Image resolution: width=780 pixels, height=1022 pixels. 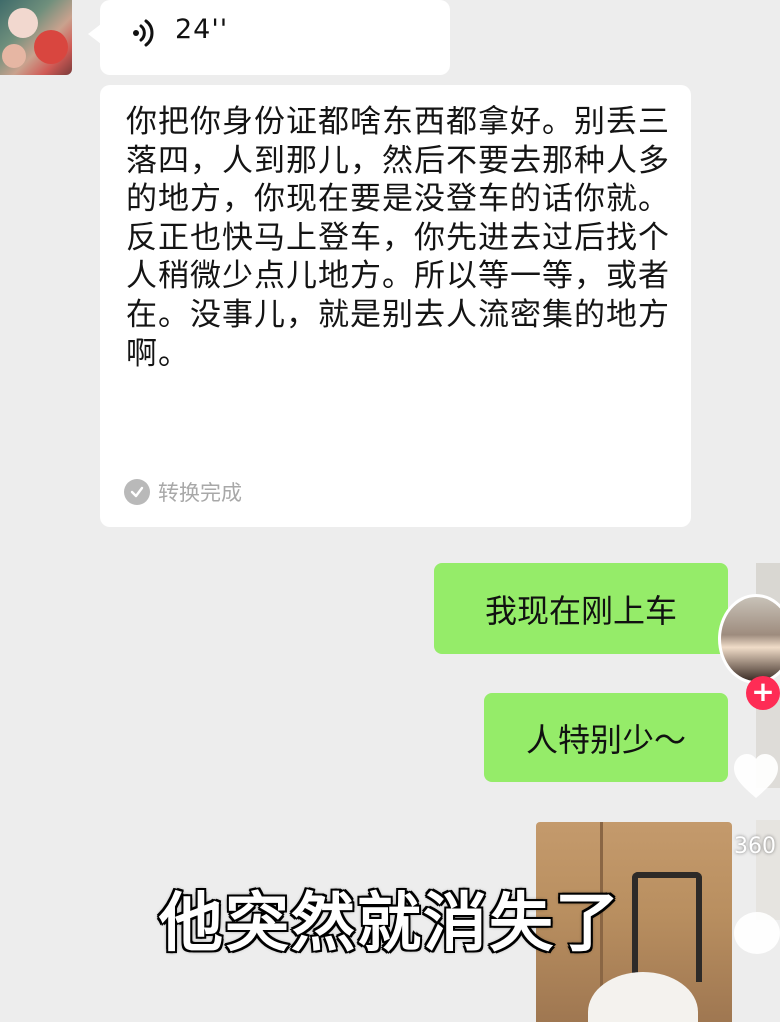 What do you see at coordinates (755, 846) in the screenshot?
I see `like-count: 360` at bounding box center [755, 846].